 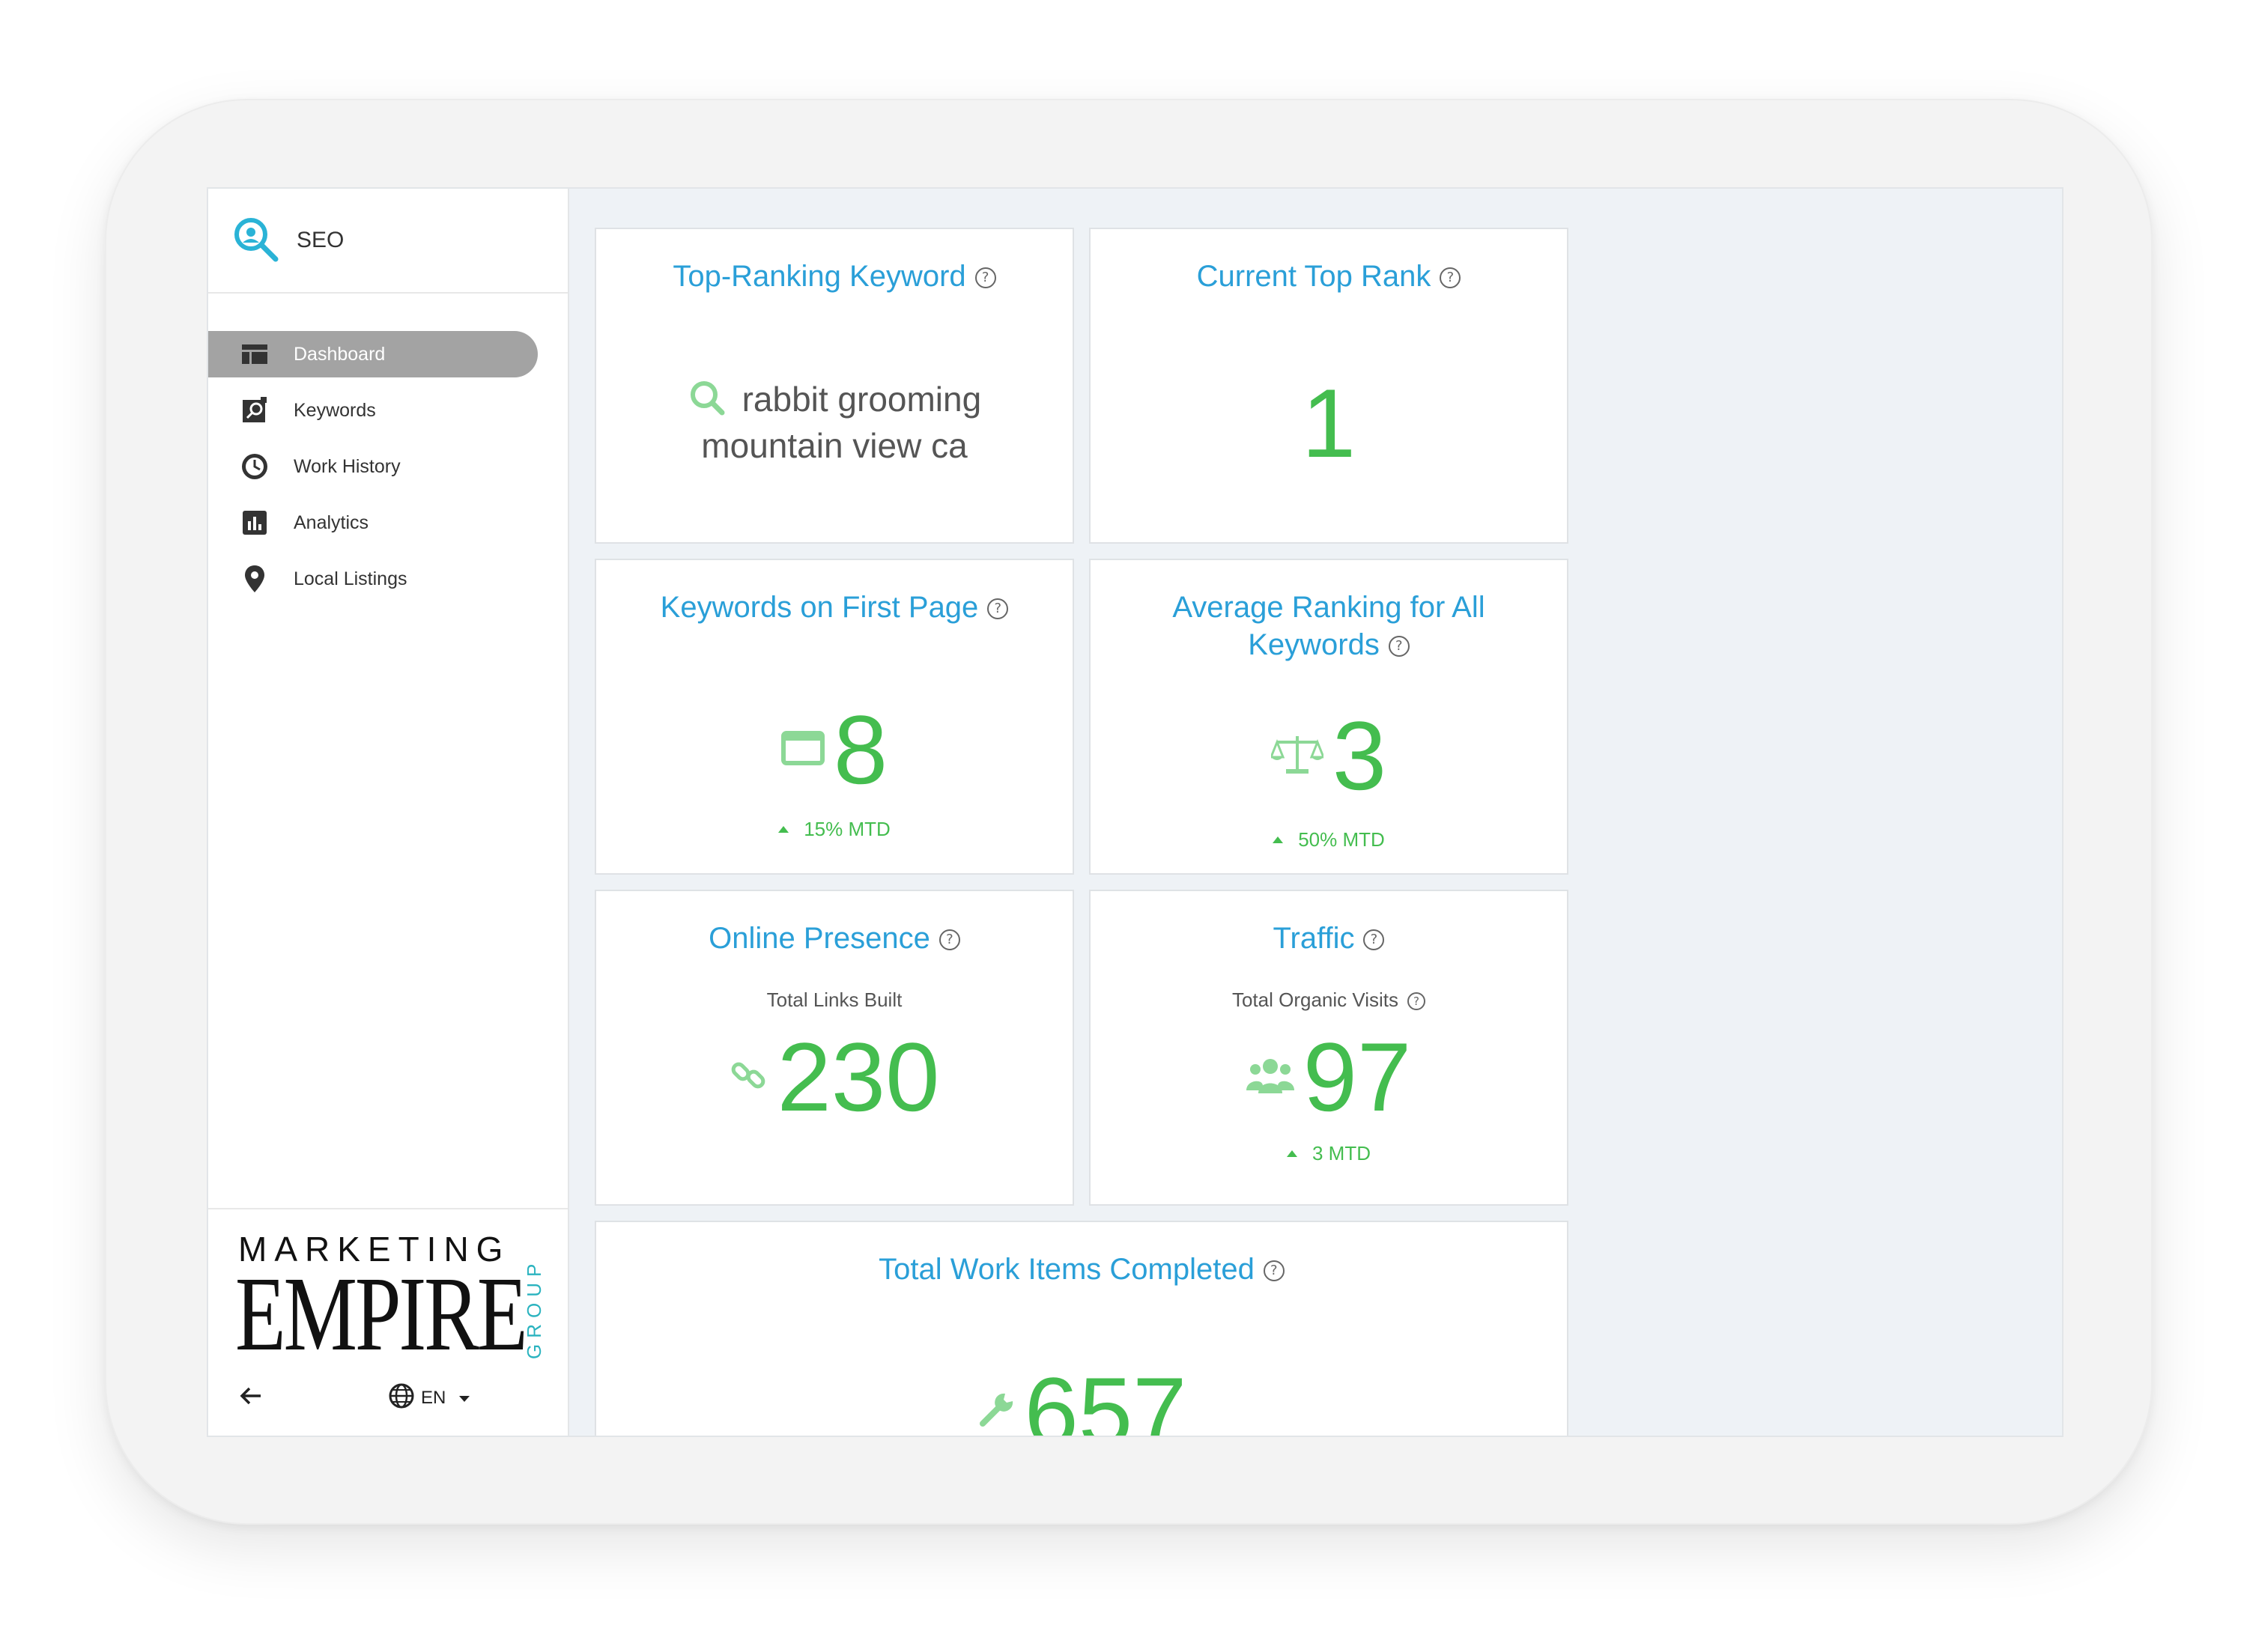 I want to click on bar-chart-icon, so click(x=255, y=523).